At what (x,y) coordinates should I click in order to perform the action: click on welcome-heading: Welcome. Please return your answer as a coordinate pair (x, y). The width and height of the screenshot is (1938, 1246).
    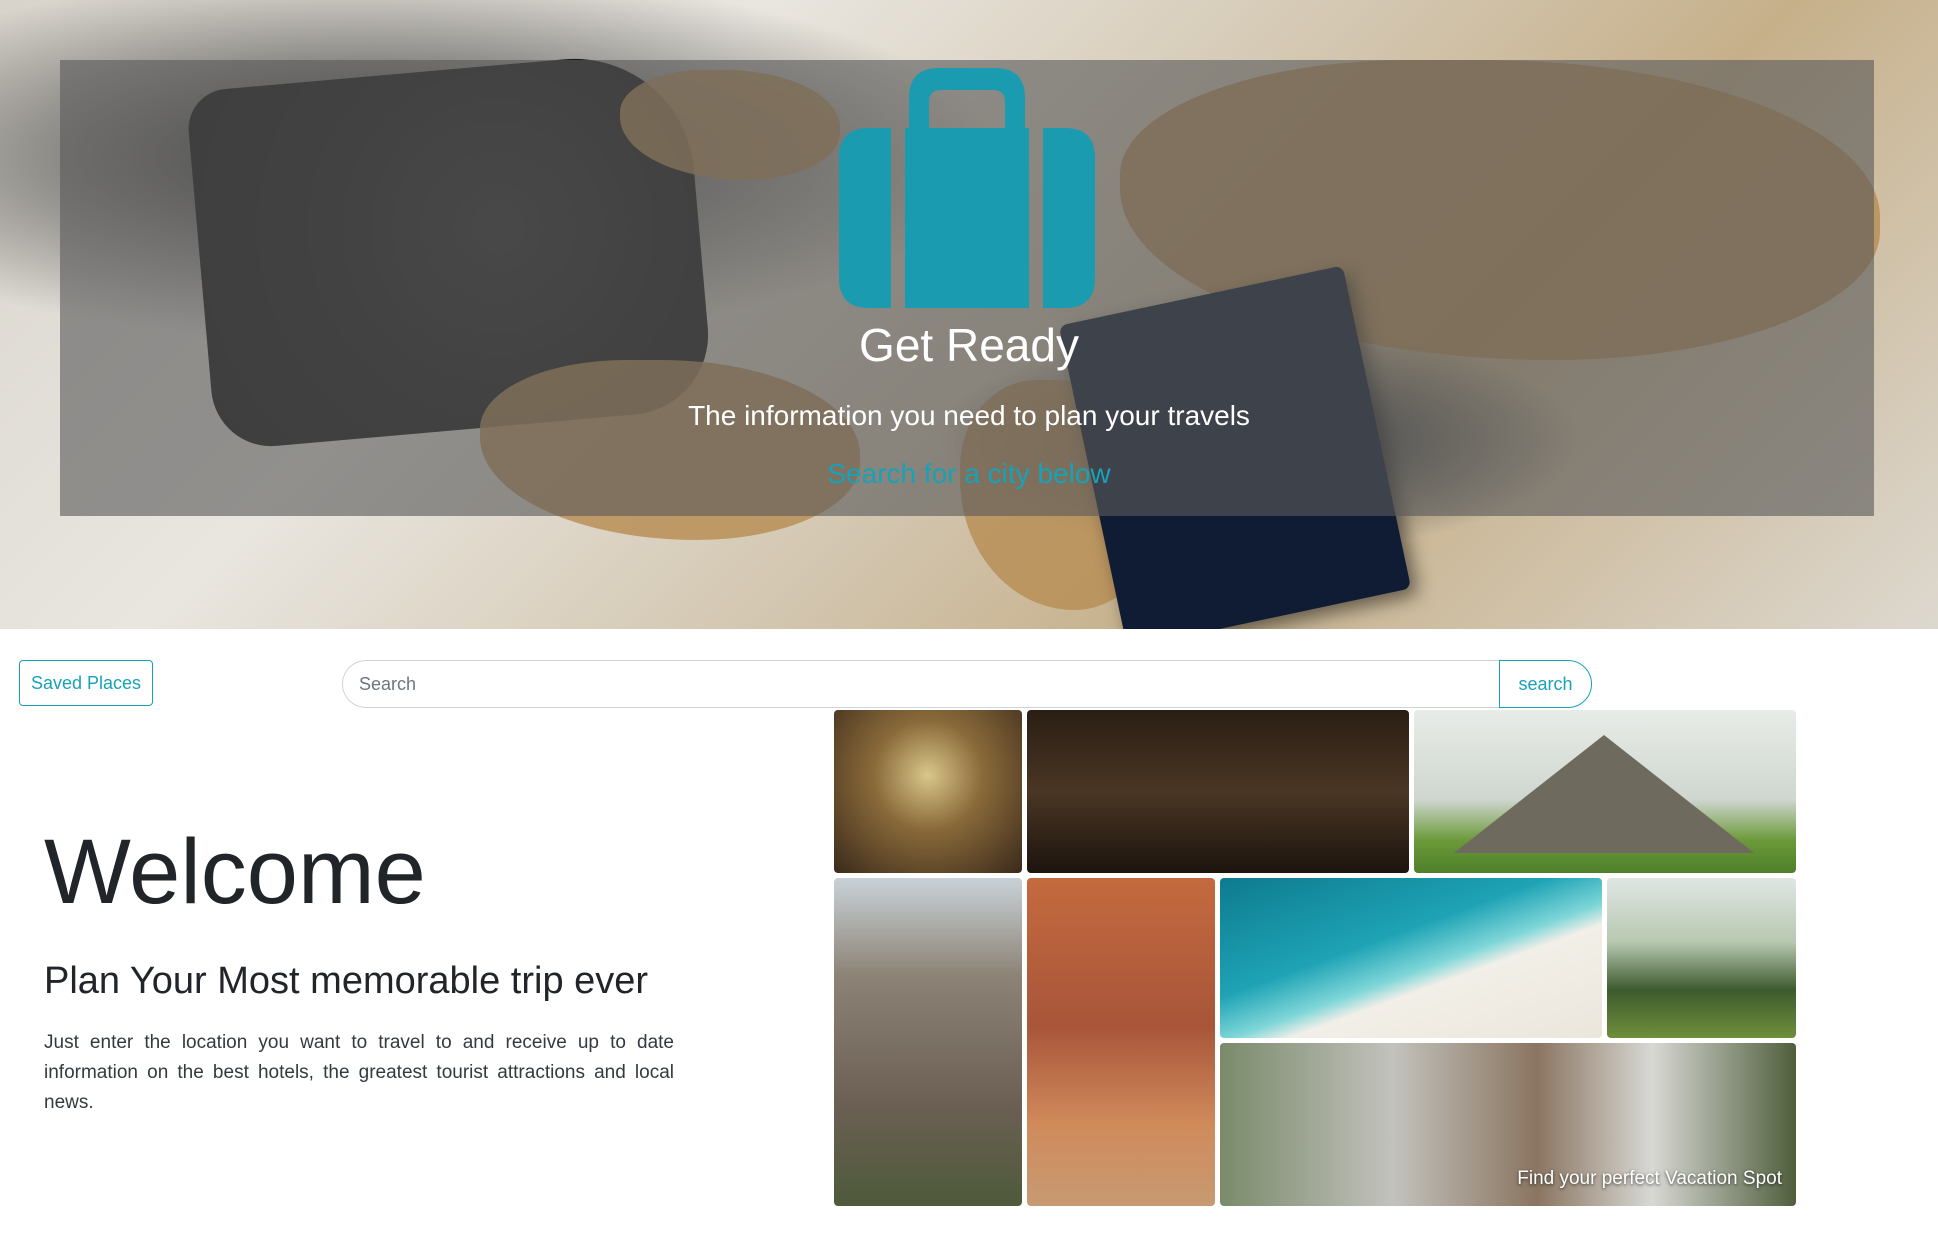
    Looking at the image, I should click on (235, 872).